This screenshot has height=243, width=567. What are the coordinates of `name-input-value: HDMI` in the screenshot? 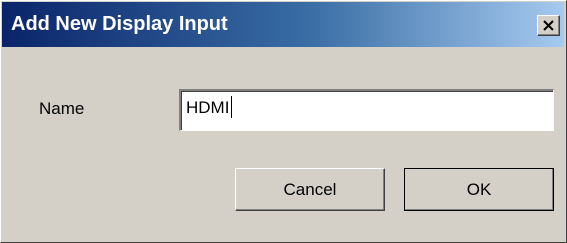 It's located at (208, 107).